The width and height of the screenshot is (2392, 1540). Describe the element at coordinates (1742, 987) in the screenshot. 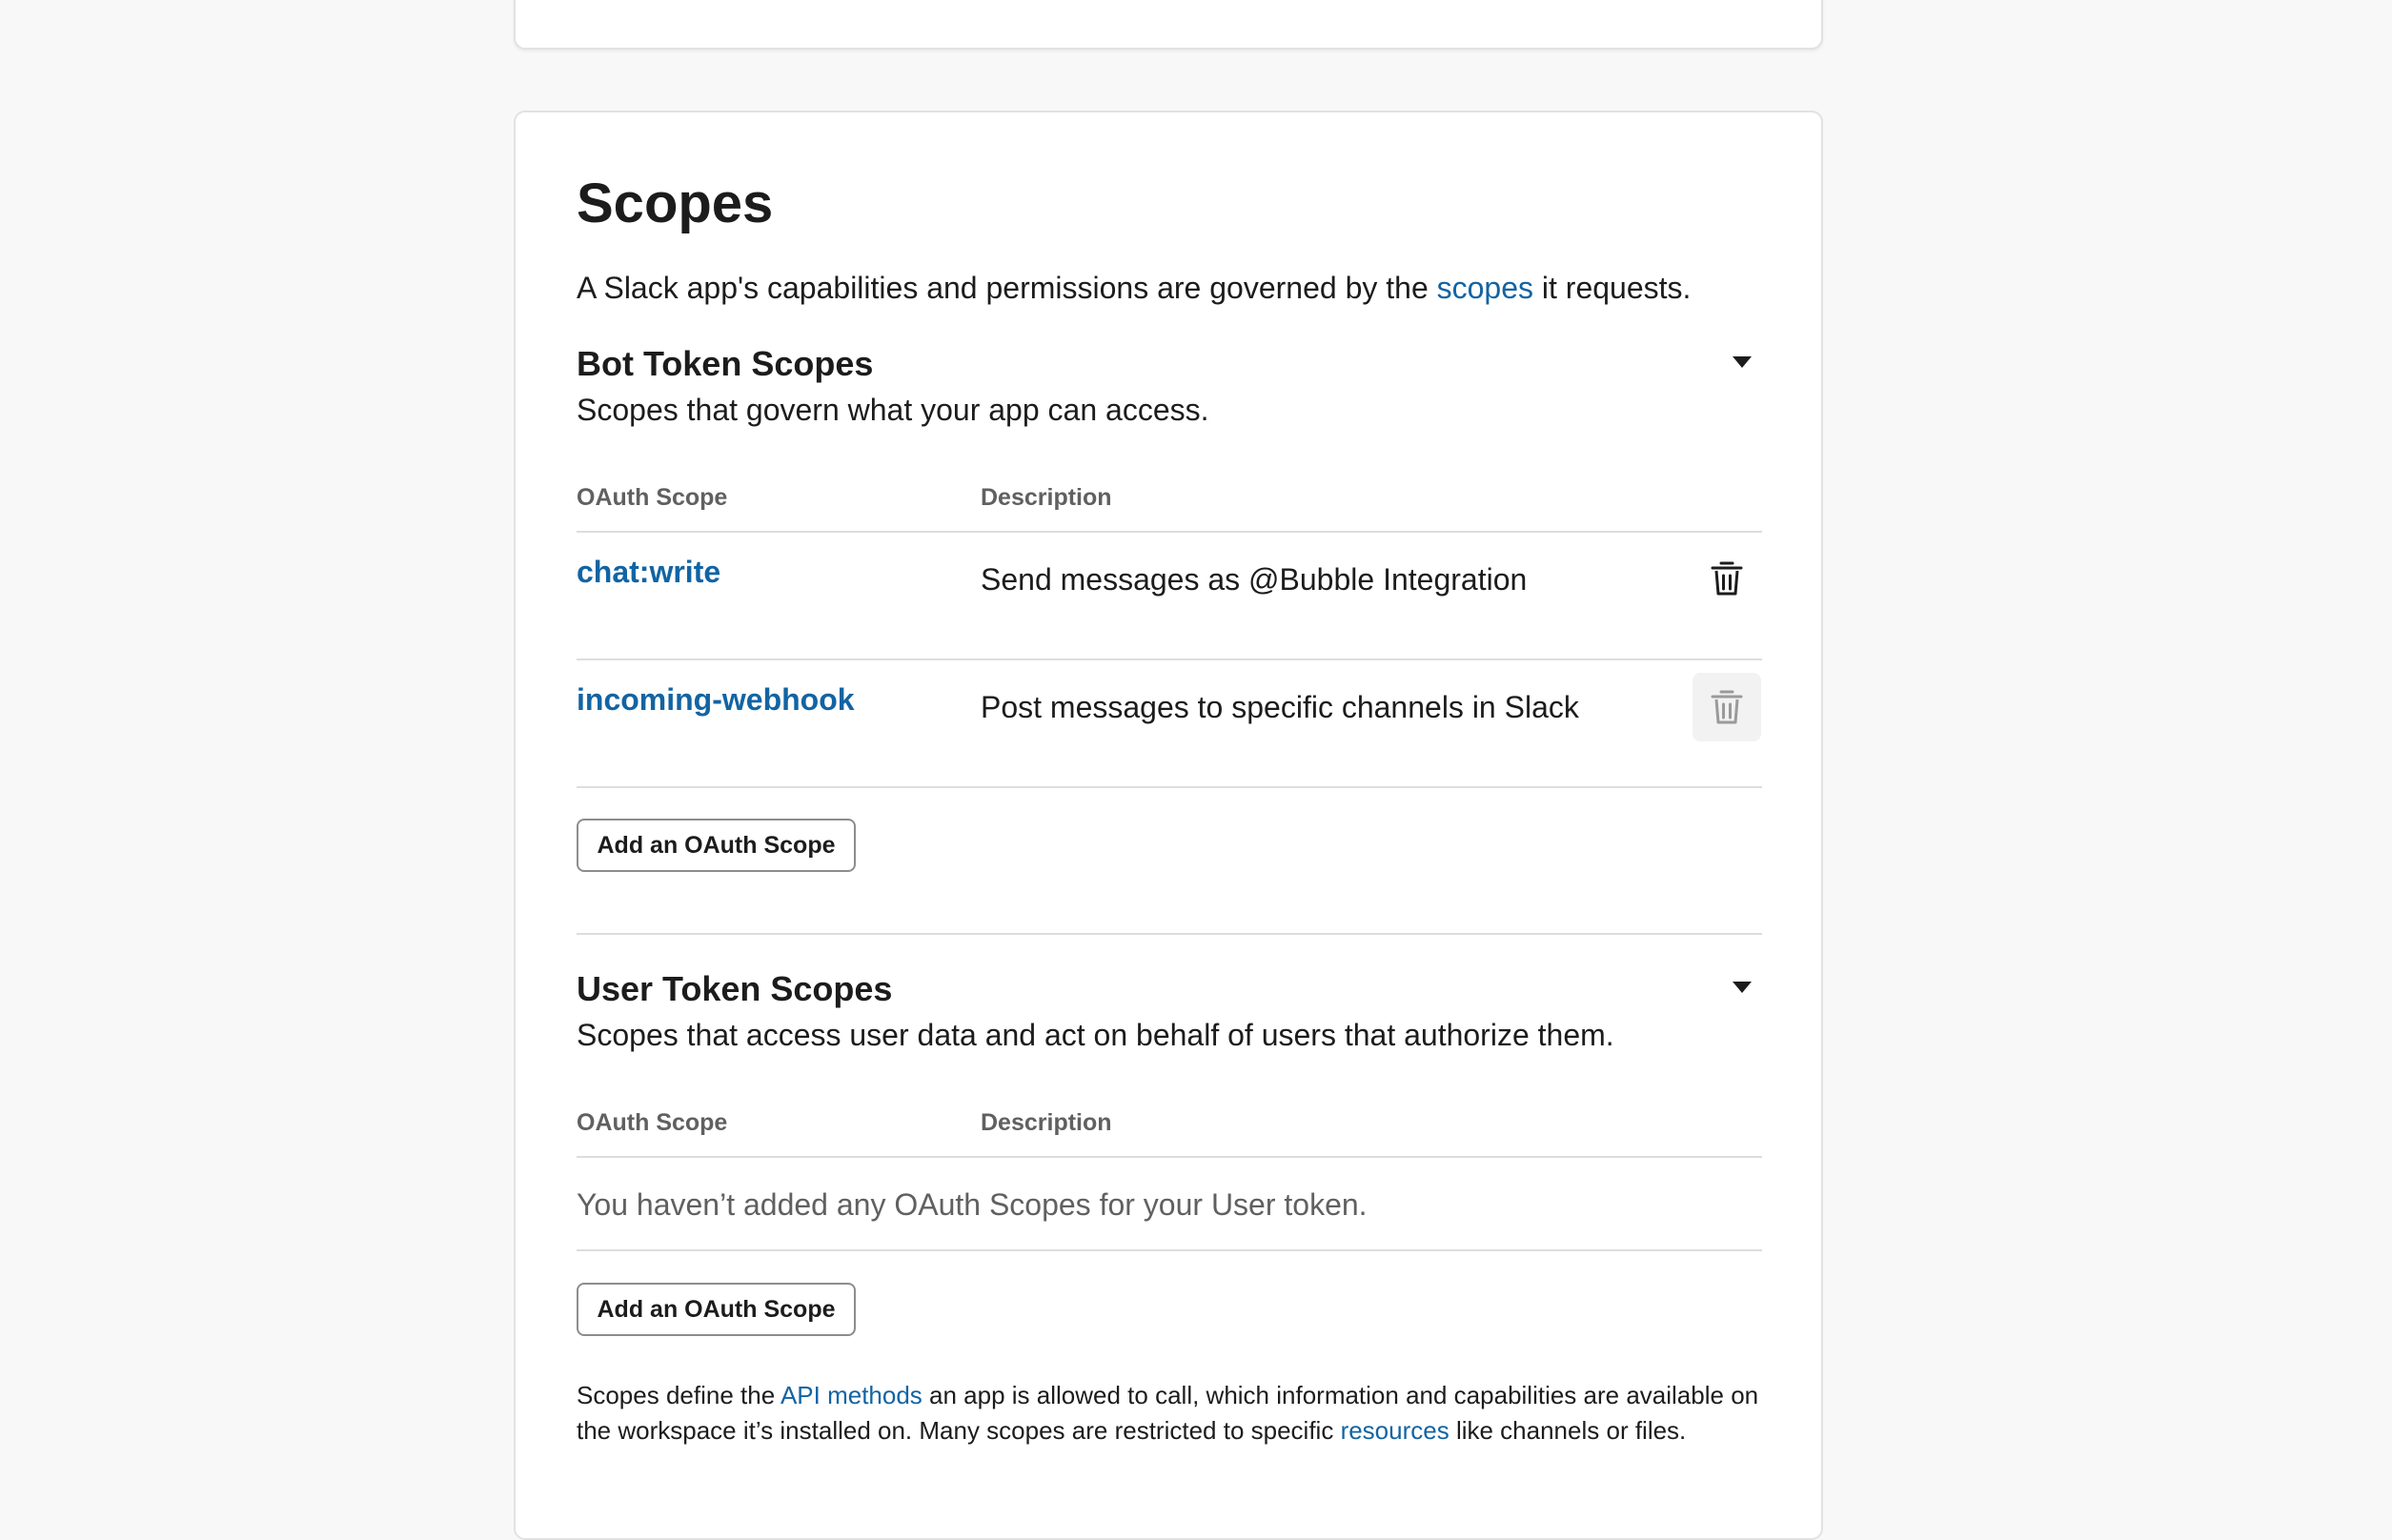

I see `user-token-caret-down-icon` at that location.